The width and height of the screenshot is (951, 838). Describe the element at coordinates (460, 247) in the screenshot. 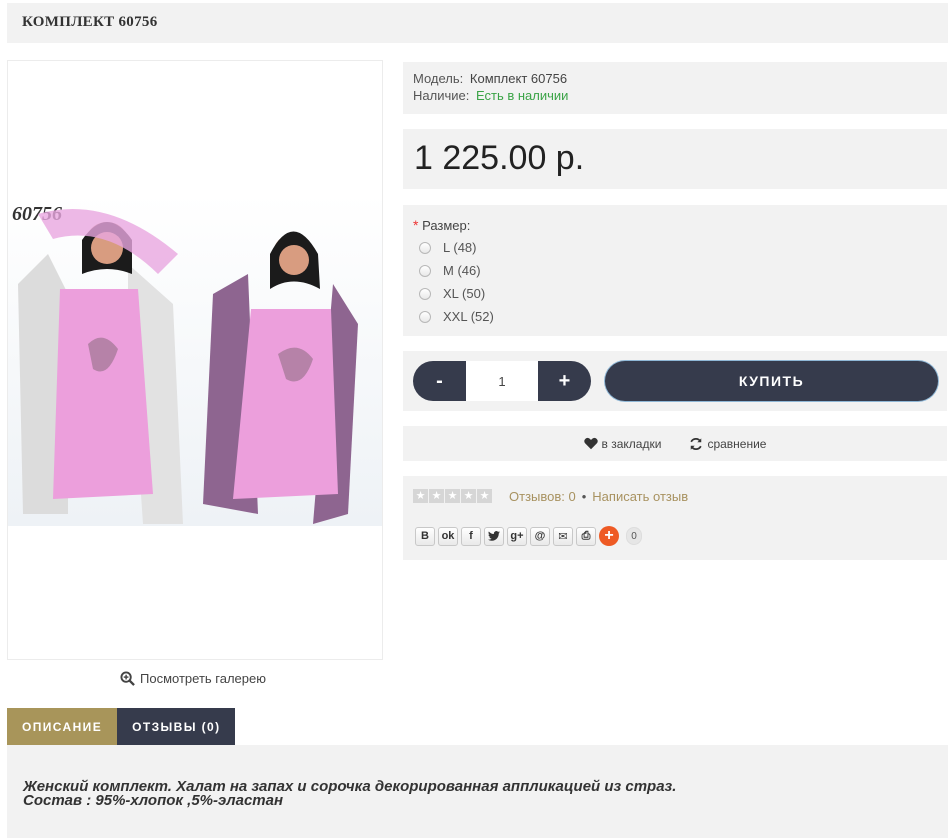

I see `size-option-label: L (48)` at that location.